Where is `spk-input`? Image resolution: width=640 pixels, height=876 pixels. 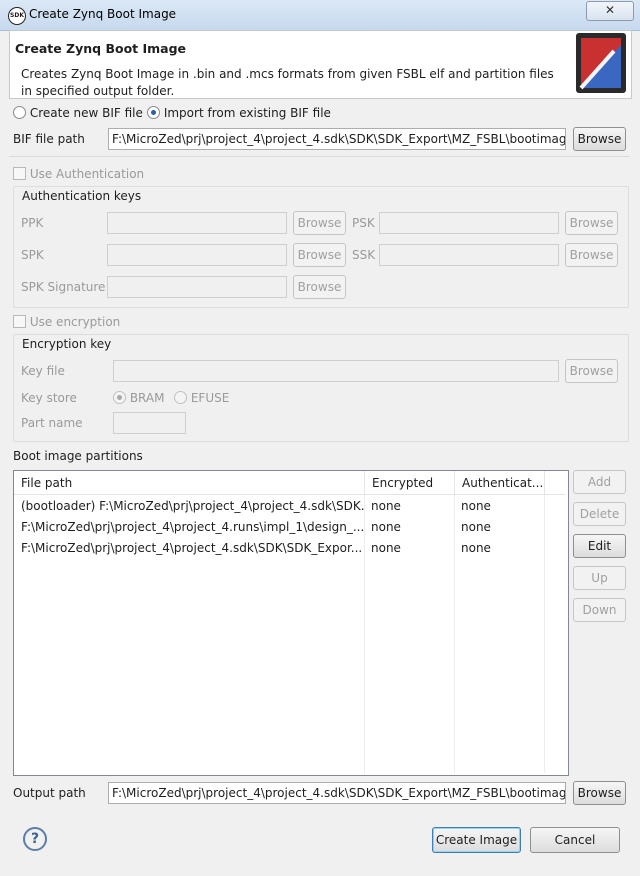 spk-input is located at coordinates (197, 255).